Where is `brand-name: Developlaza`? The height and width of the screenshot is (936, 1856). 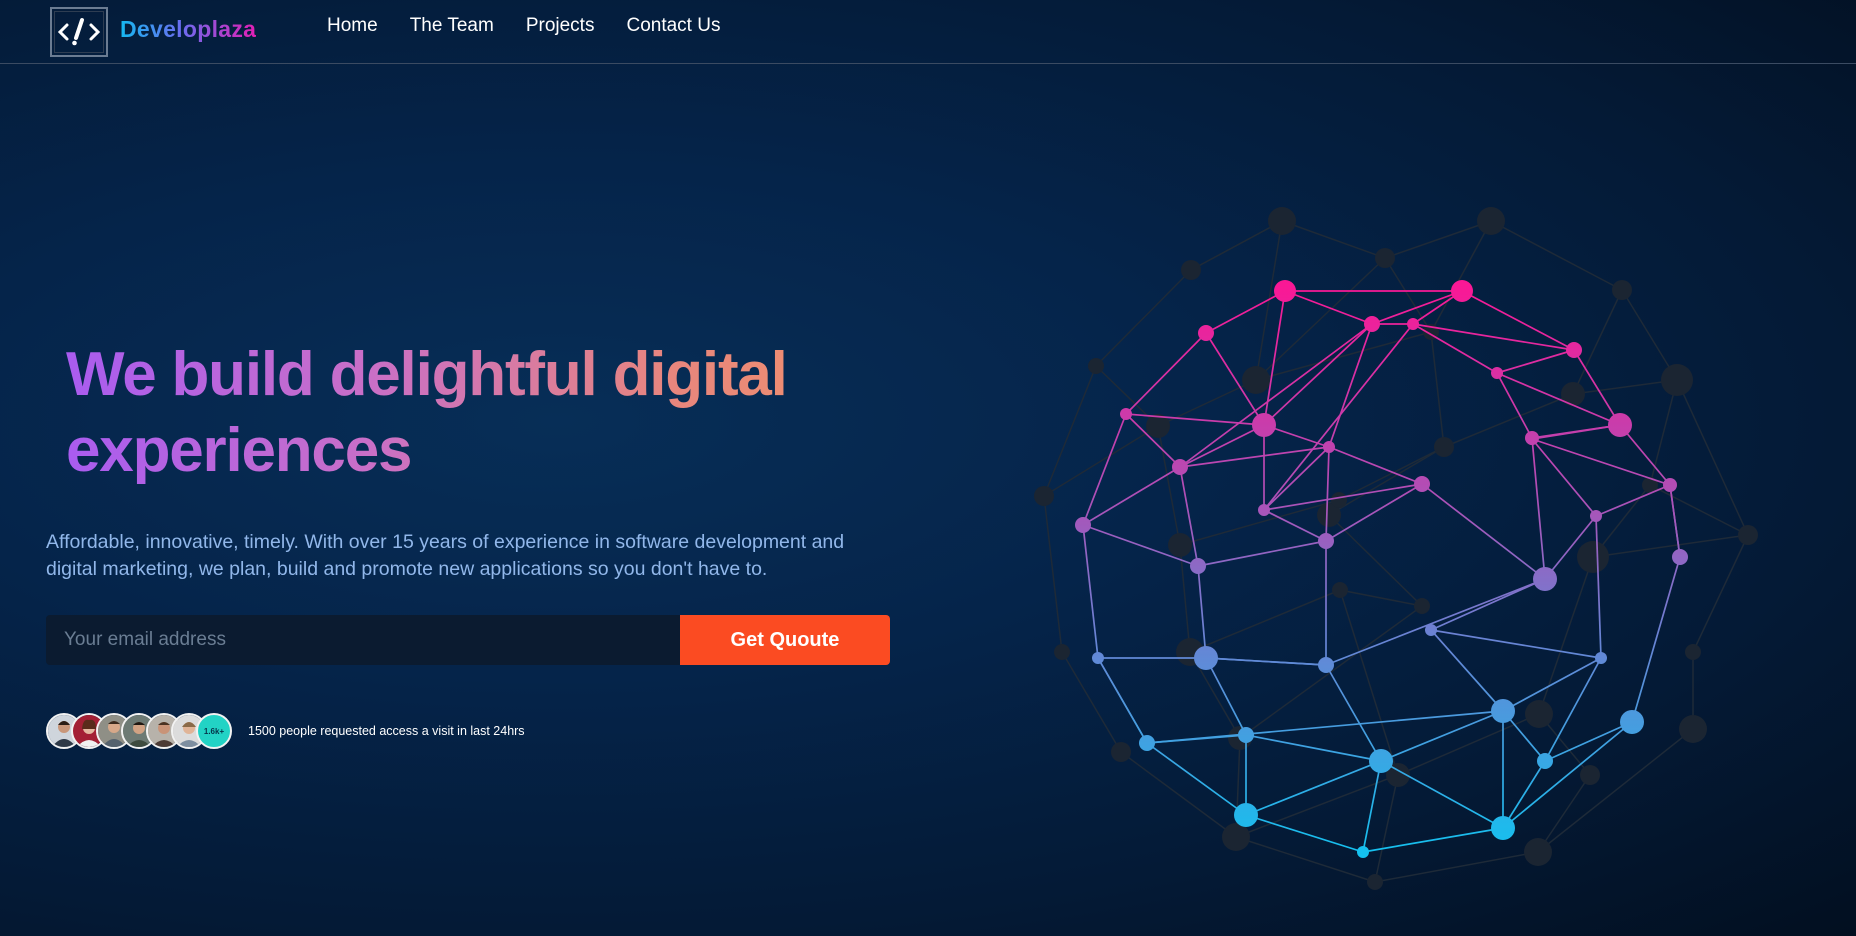 brand-name: Developlaza is located at coordinates (188, 29).